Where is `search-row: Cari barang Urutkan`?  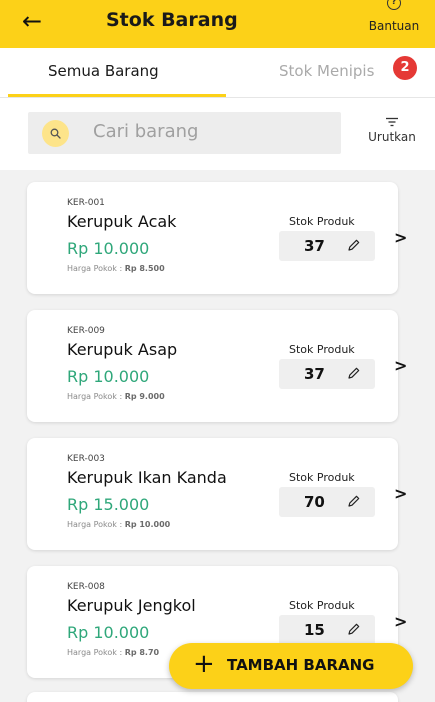
search-row: Cari barang Urutkan is located at coordinates (217, 134).